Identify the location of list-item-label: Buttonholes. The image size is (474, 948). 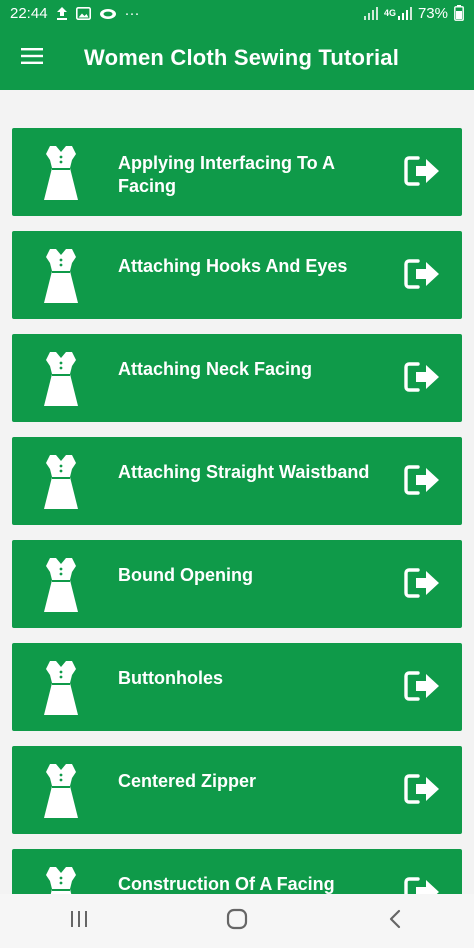
(170, 678).